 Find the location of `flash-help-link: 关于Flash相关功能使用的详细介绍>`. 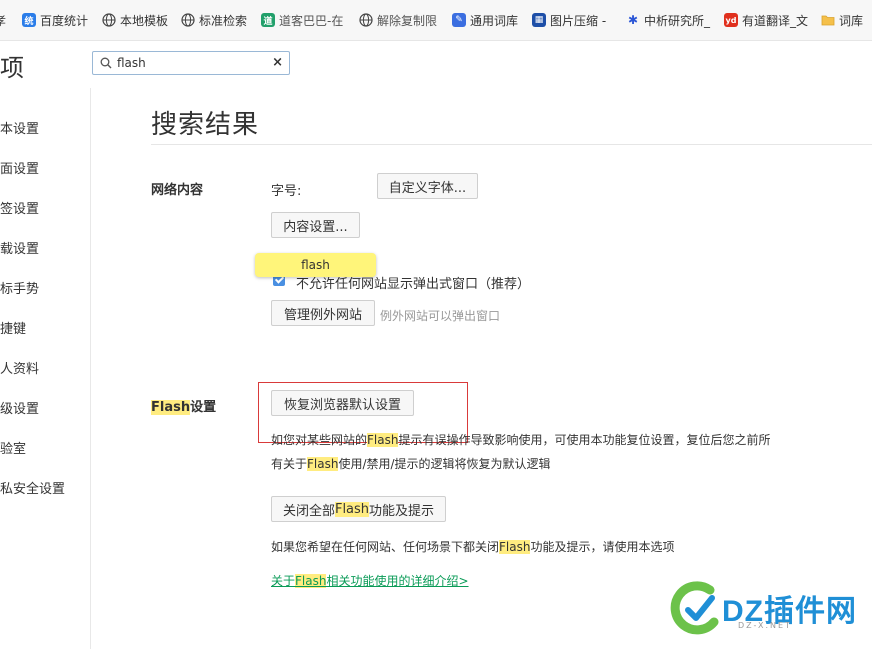

flash-help-link: 关于Flash相关功能使用的详细介绍> is located at coordinates (370, 580).